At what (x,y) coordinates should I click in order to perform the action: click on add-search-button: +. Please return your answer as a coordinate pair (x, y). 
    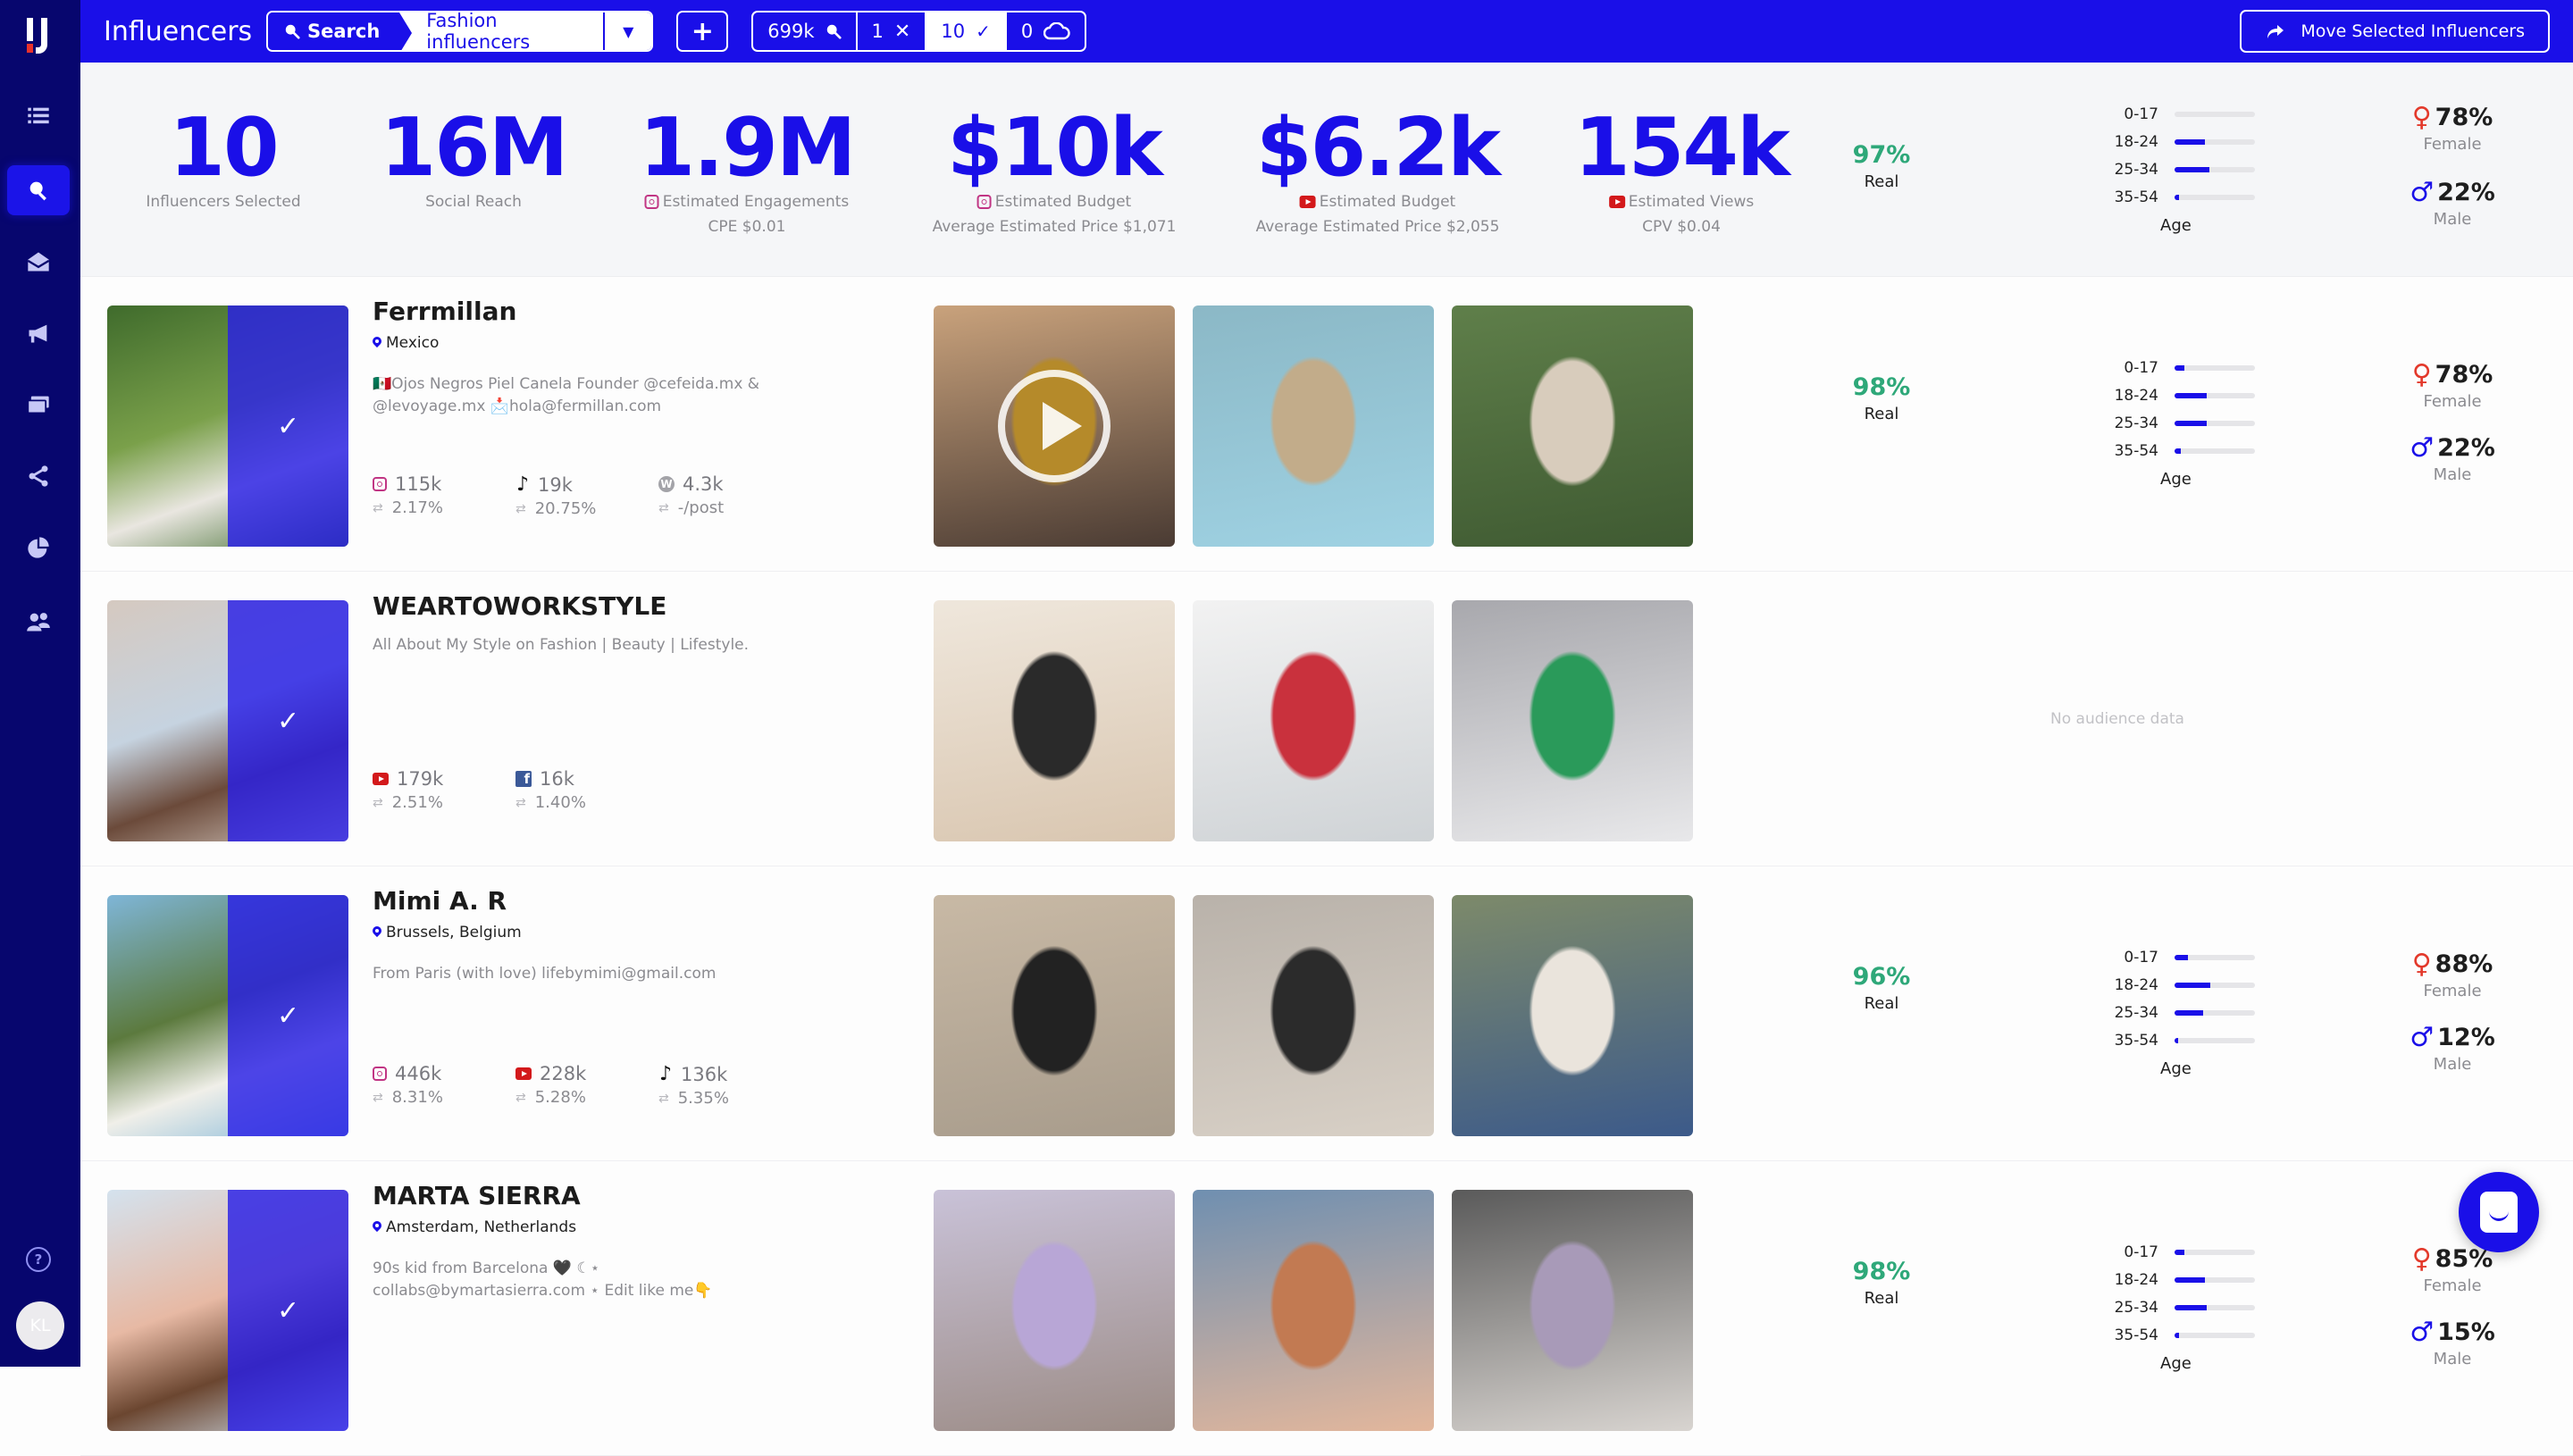
    Looking at the image, I should click on (702, 31).